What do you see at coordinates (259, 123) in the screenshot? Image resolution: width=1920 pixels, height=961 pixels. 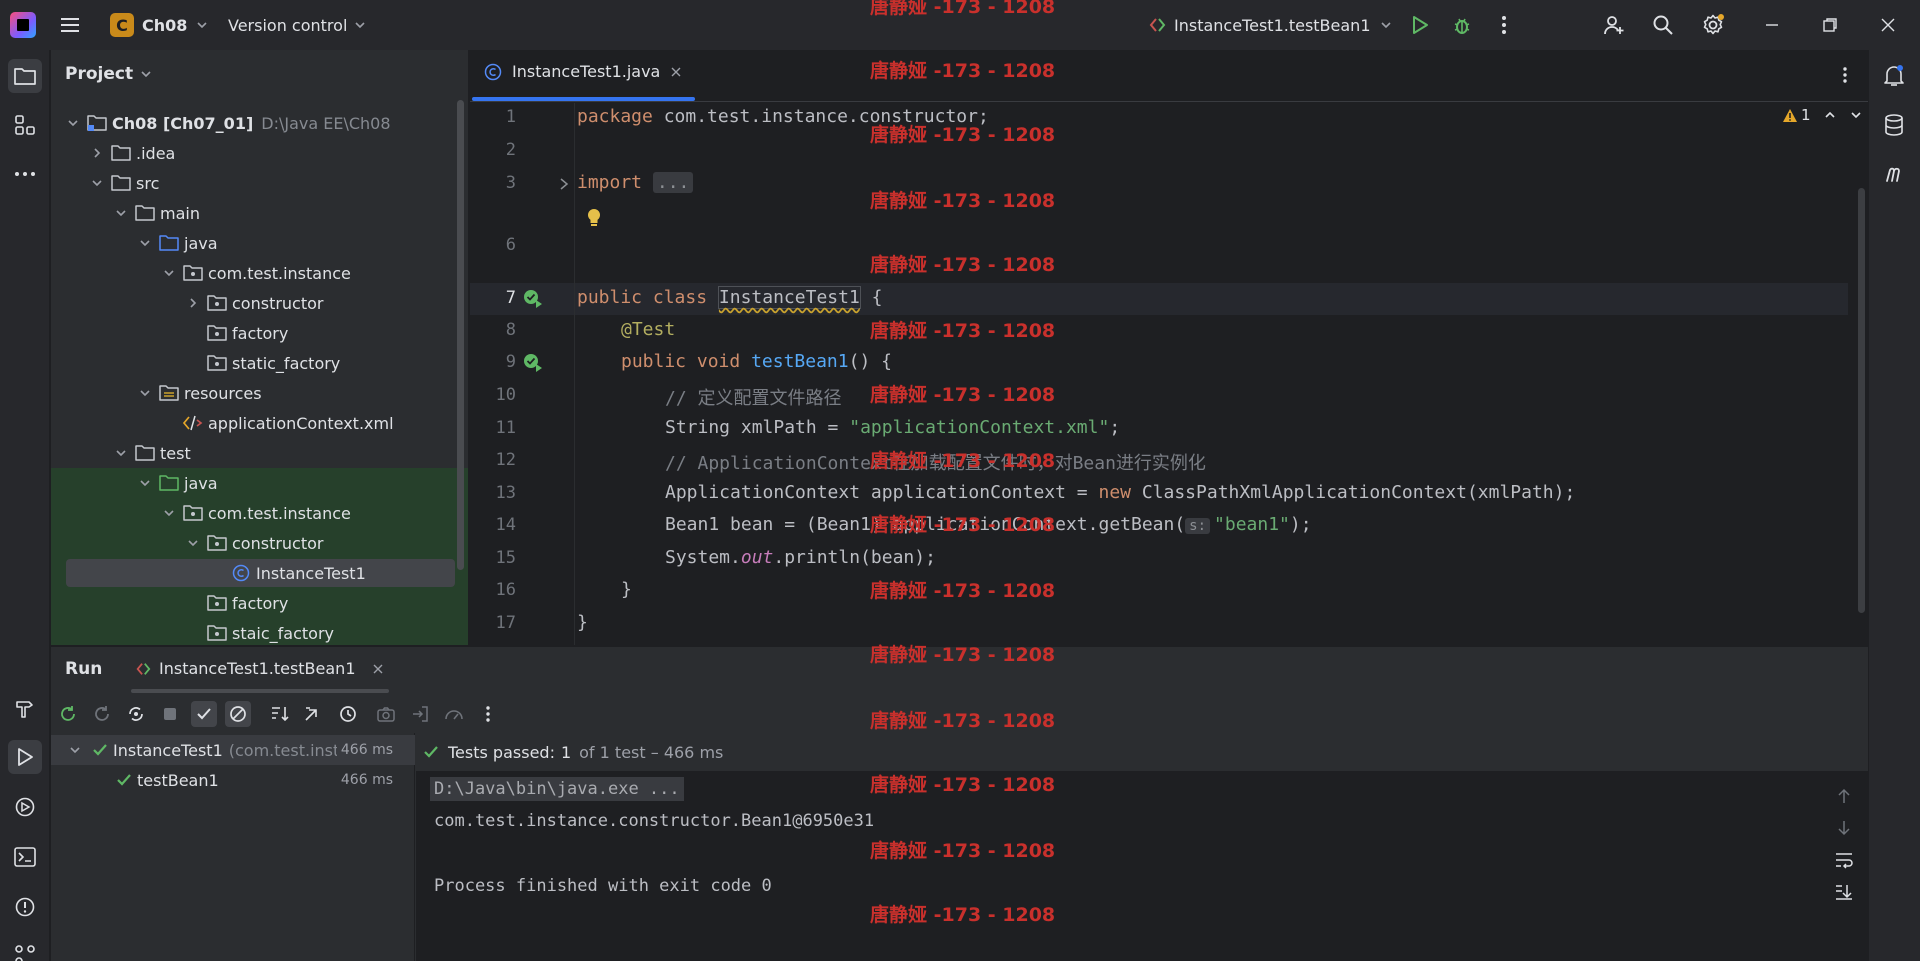 I see `tree-item: Ch08 [Ch07_01] D:\Java EE\Ch08` at bounding box center [259, 123].